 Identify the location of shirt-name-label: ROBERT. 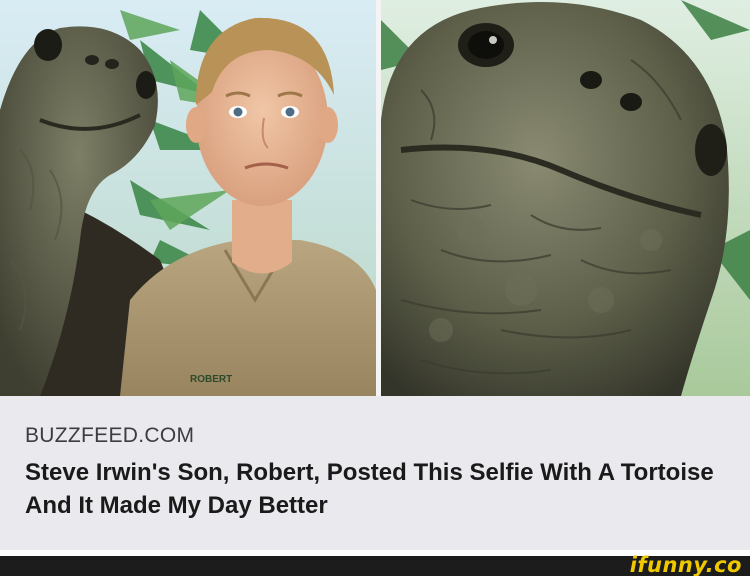
(211, 379).